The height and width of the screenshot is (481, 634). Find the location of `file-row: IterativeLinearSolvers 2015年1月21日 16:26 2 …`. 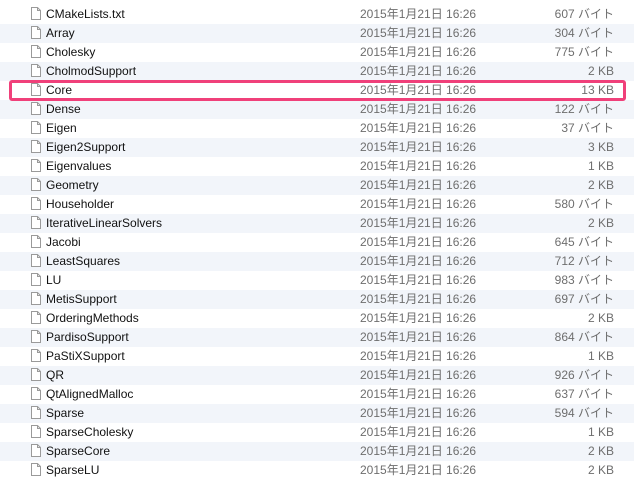

file-row: IterativeLinearSolvers 2015年1月21日 16:26 2 … is located at coordinates (317, 223).